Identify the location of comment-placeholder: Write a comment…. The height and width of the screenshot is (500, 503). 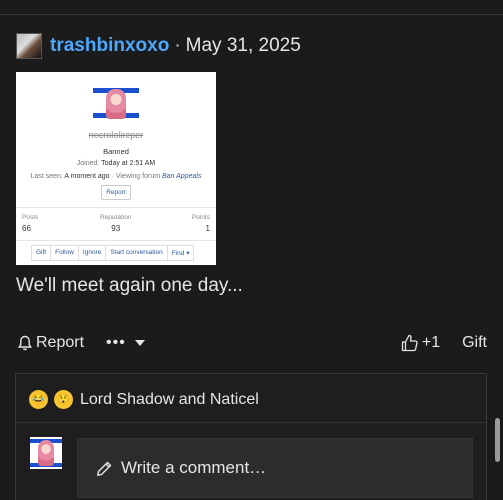
(194, 467).